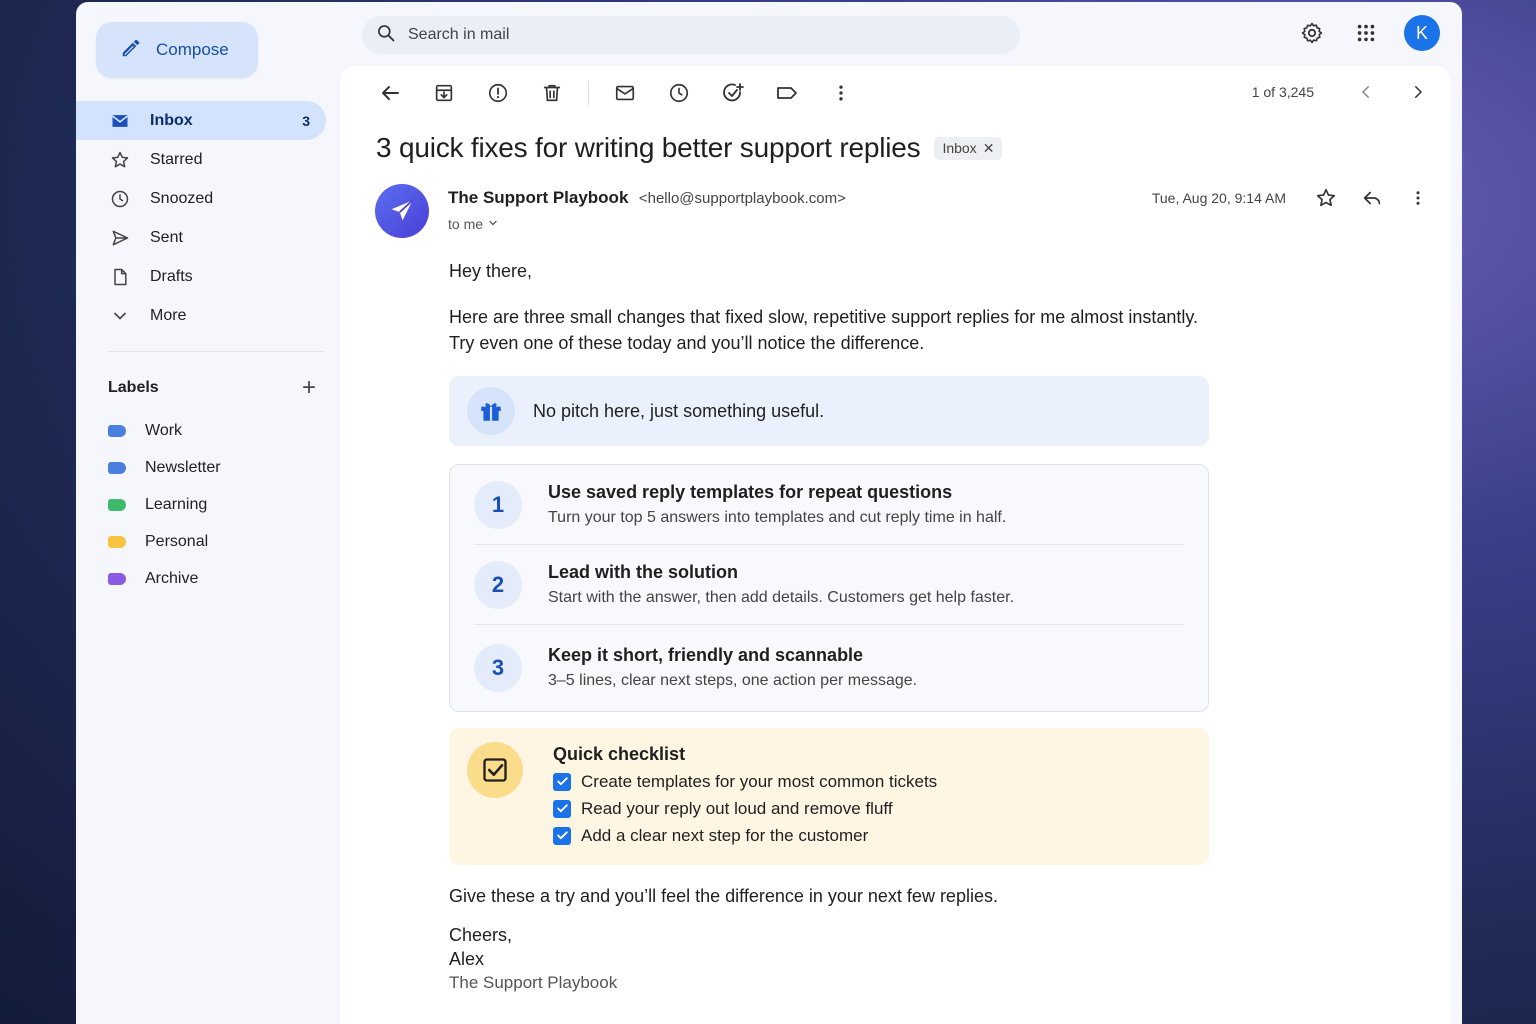 This screenshot has height=1024, width=1536. I want to click on trash-icon, so click(552, 93).